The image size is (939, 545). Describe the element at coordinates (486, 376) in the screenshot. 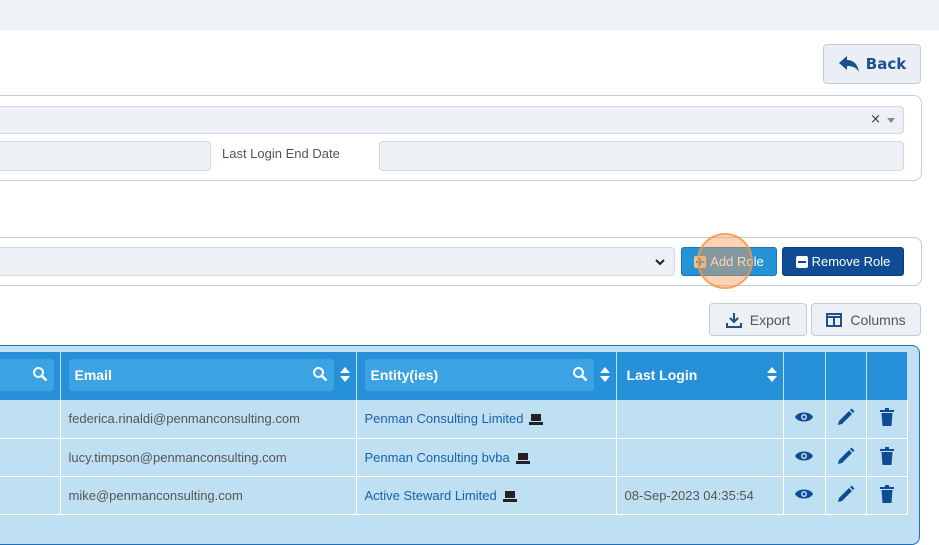

I see `column-header-entities: Entity(ies)` at that location.